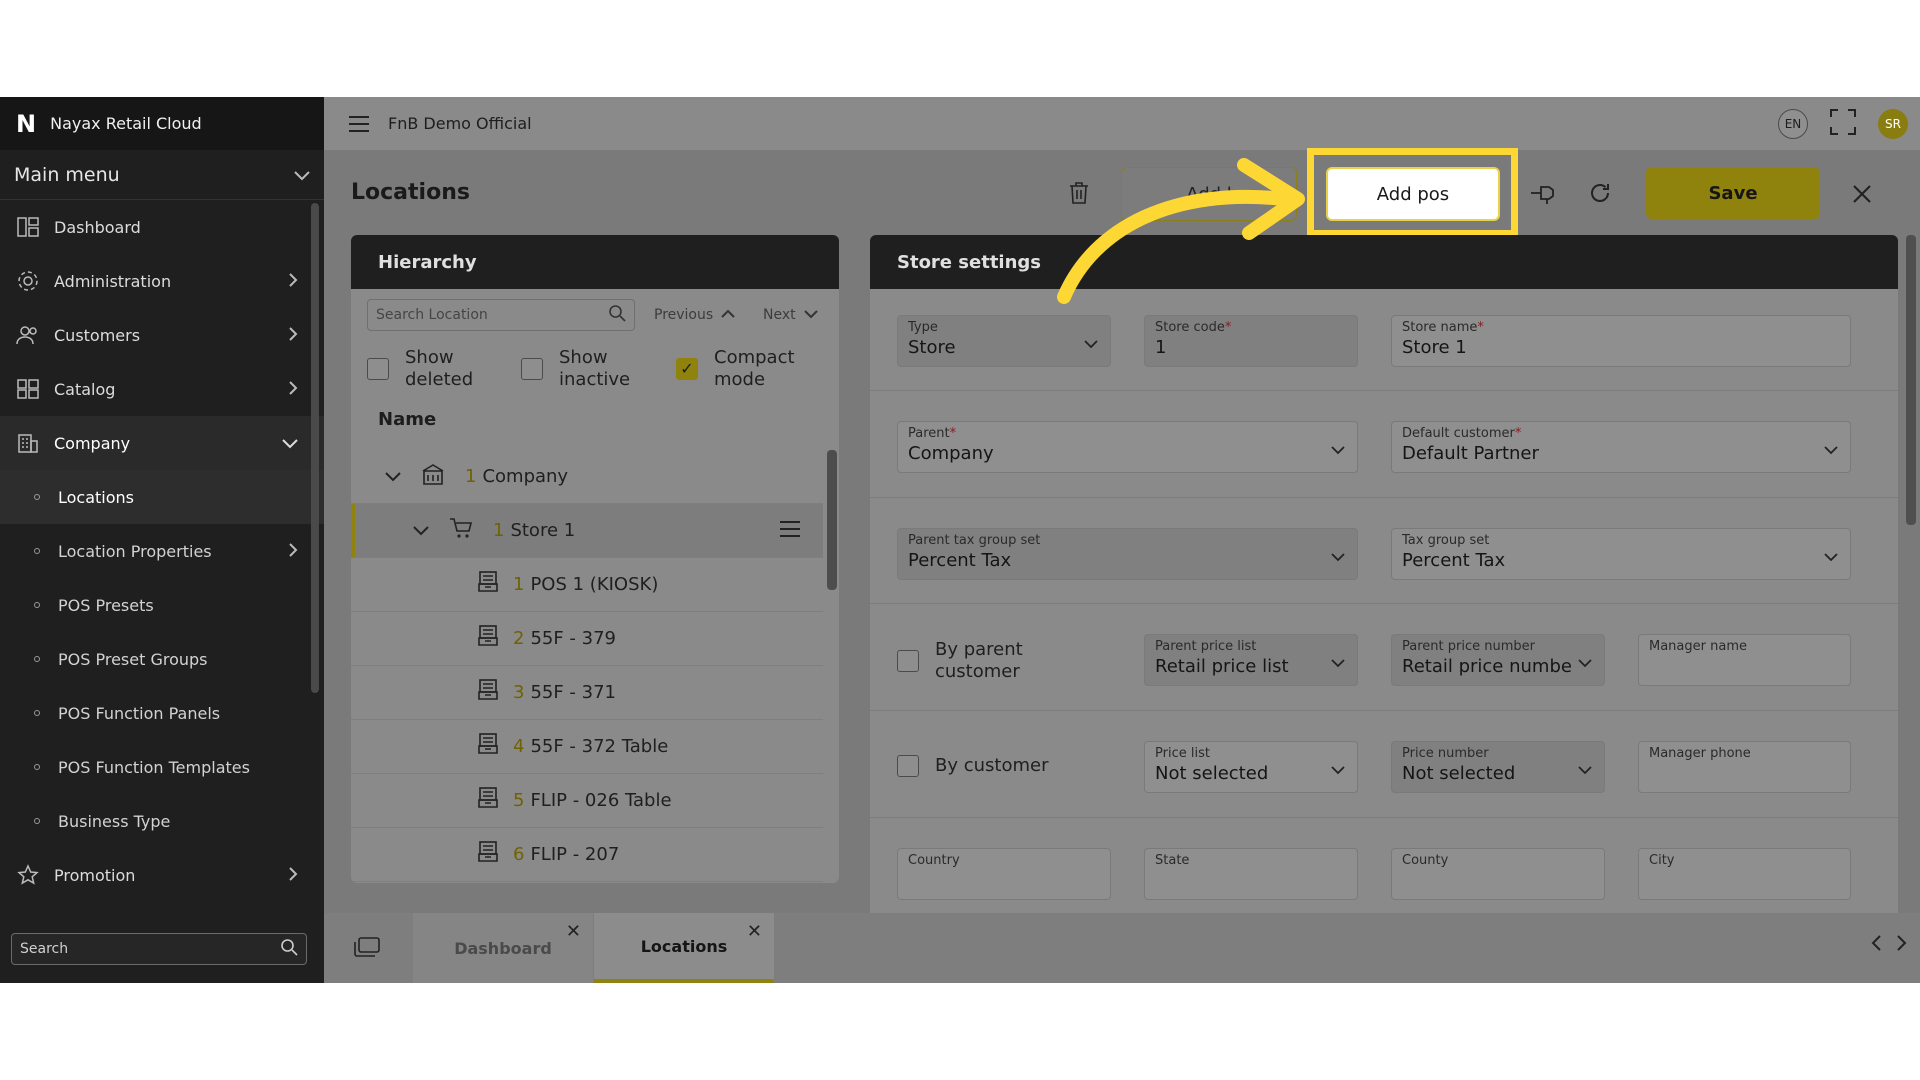  What do you see at coordinates (1621, 554) in the screenshot?
I see `tax-group-set-select: Tax group set Percent Tax` at bounding box center [1621, 554].